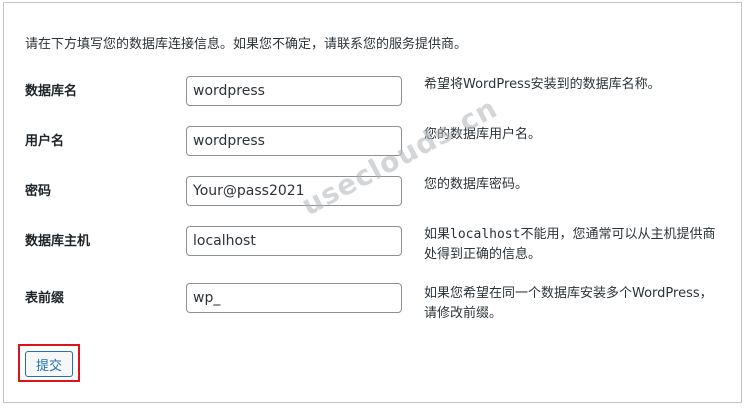 The height and width of the screenshot is (408, 748). What do you see at coordinates (51, 91) in the screenshot?
I see `db-name-label: 数据库名` at bounding box center [51, 91].